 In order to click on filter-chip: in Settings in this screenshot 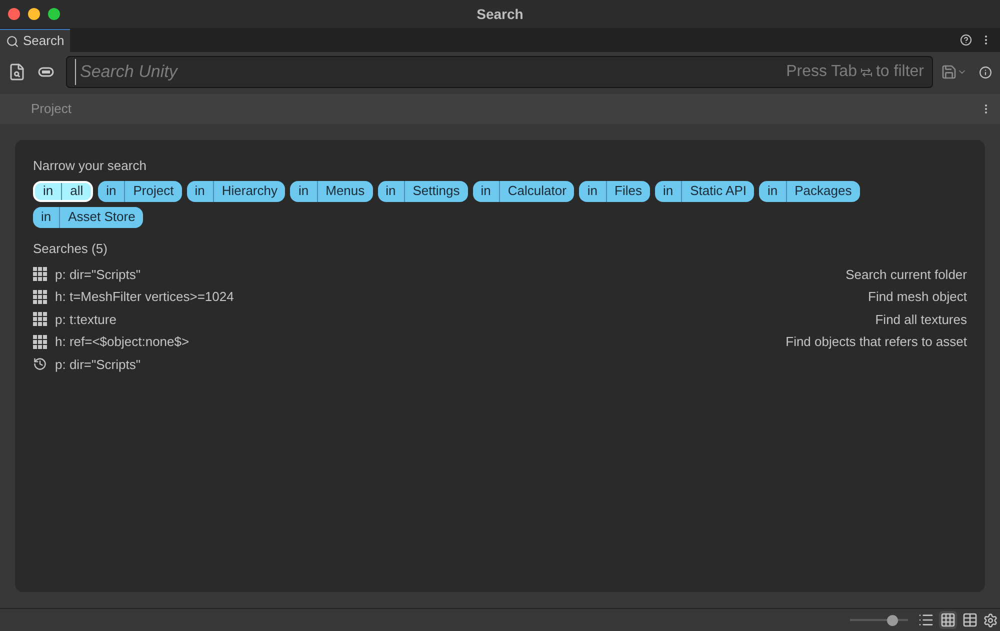, I will do `click(423, 191)`.